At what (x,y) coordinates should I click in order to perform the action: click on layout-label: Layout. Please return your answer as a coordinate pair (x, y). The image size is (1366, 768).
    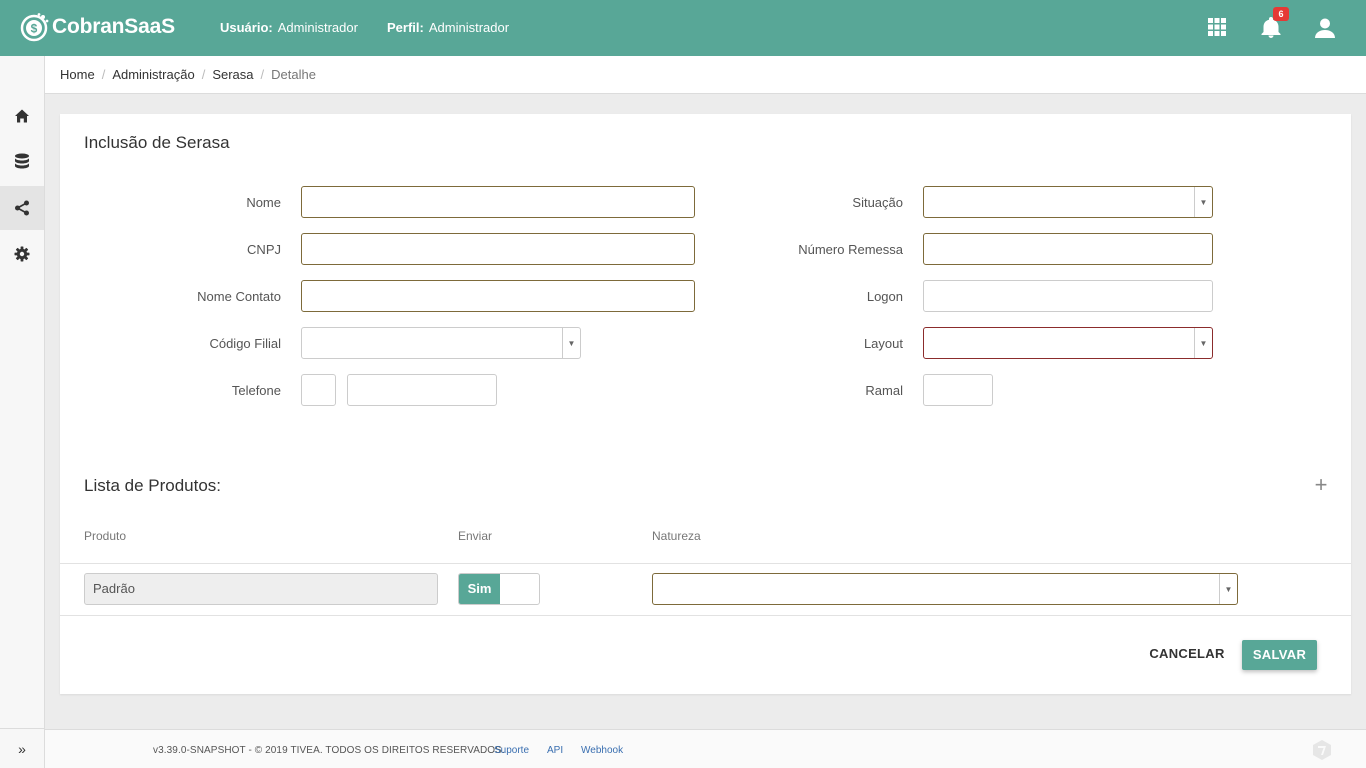
    Looking at the image, I should click on (883, 343).